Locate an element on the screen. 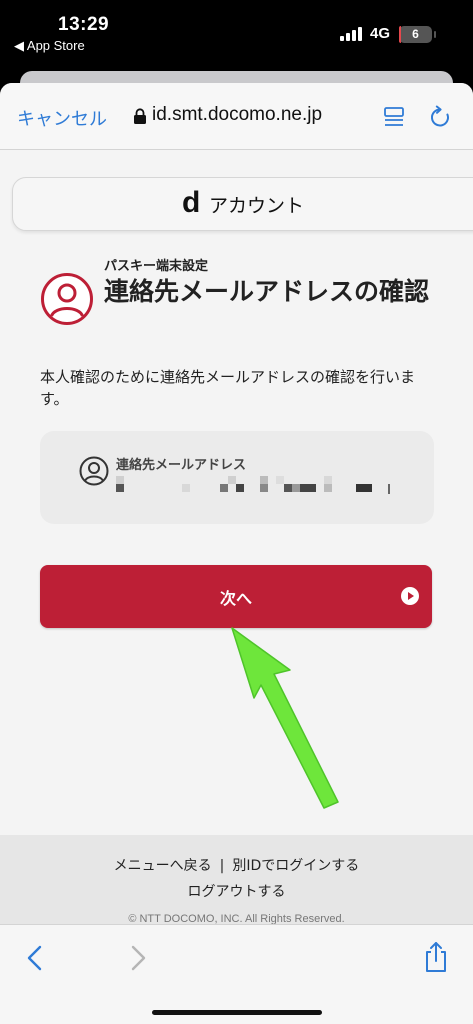 This screenshot has width=473, height=1024. person-outline-icon is located at coordinates (94, 471).